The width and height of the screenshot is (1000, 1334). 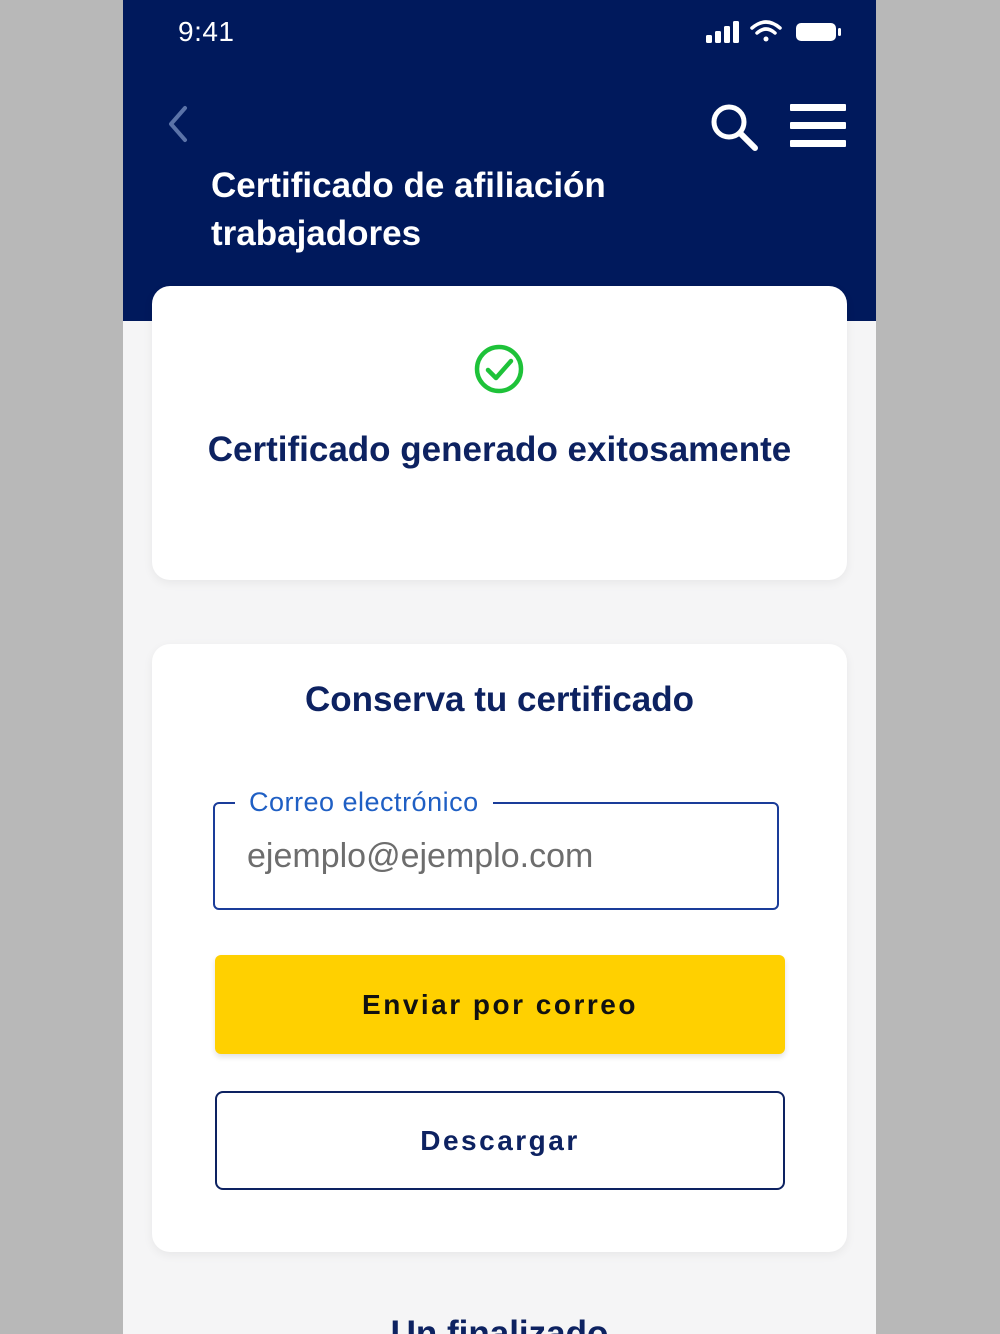 I want to click on status-bar: 9:41, so click(x=499, y=32).